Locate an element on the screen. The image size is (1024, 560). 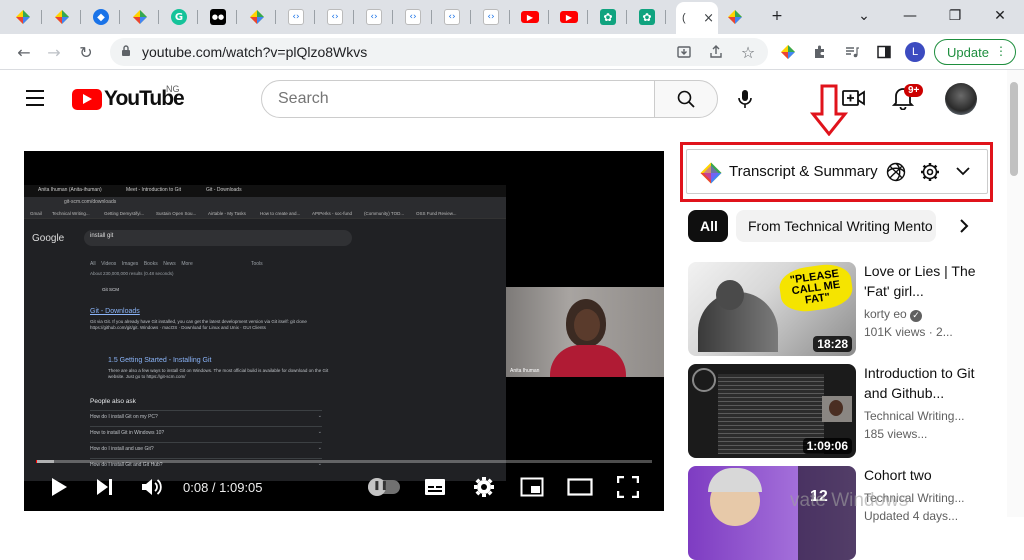
inner-url-text: git-scm.com/downloads is located at coordinates (90, 202).